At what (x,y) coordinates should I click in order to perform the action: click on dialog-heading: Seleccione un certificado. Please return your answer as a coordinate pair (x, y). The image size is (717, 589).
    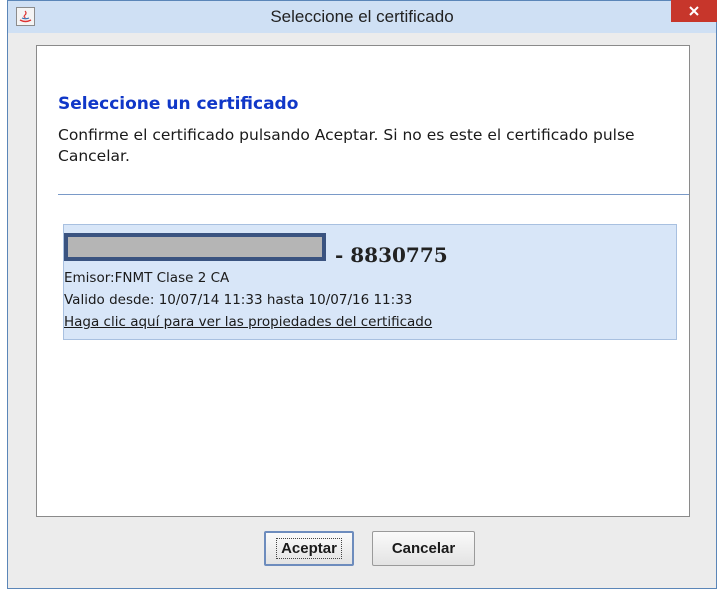
    Looking at the image, I should click on (178, 104).